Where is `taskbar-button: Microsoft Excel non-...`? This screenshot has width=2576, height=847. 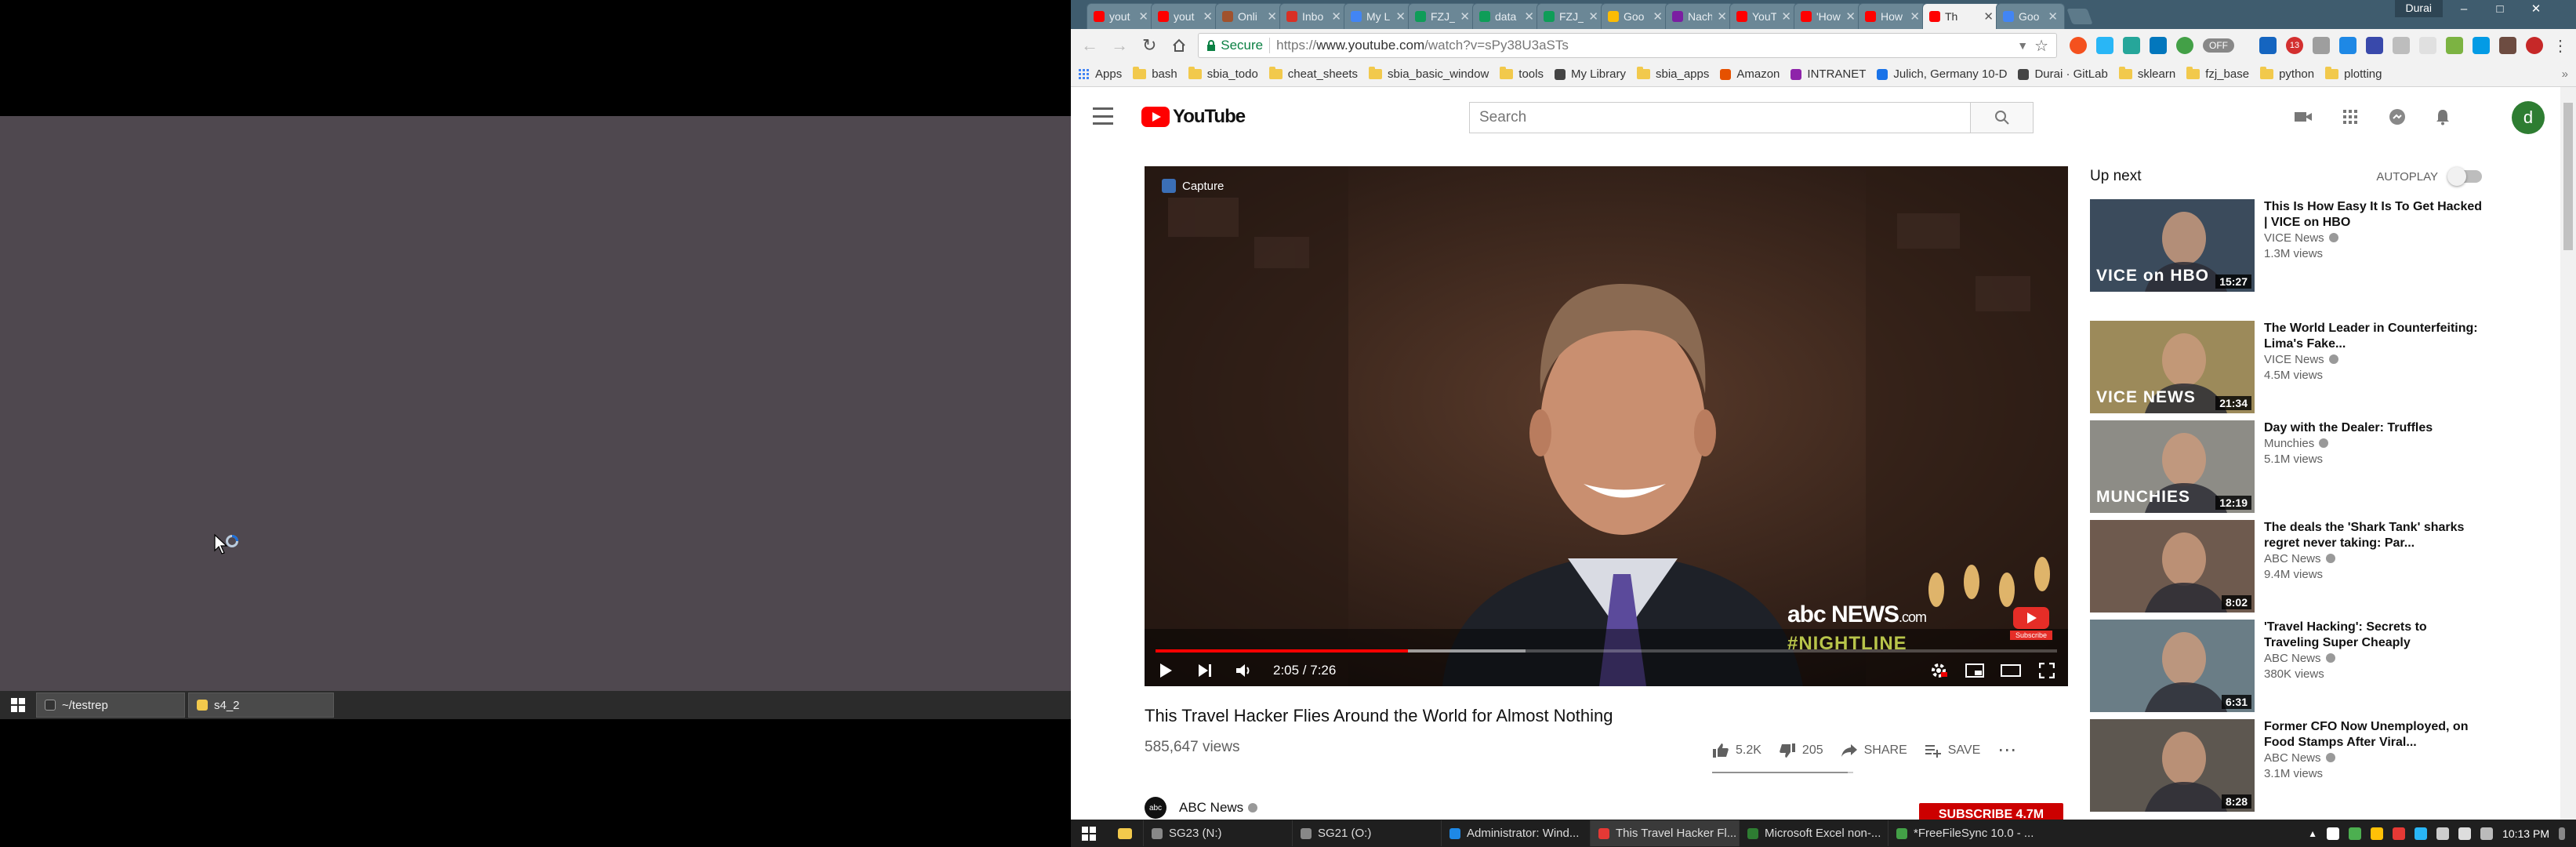
taskbar-button: Microsoft Excel non-... is located at coordinates (1814, 833).